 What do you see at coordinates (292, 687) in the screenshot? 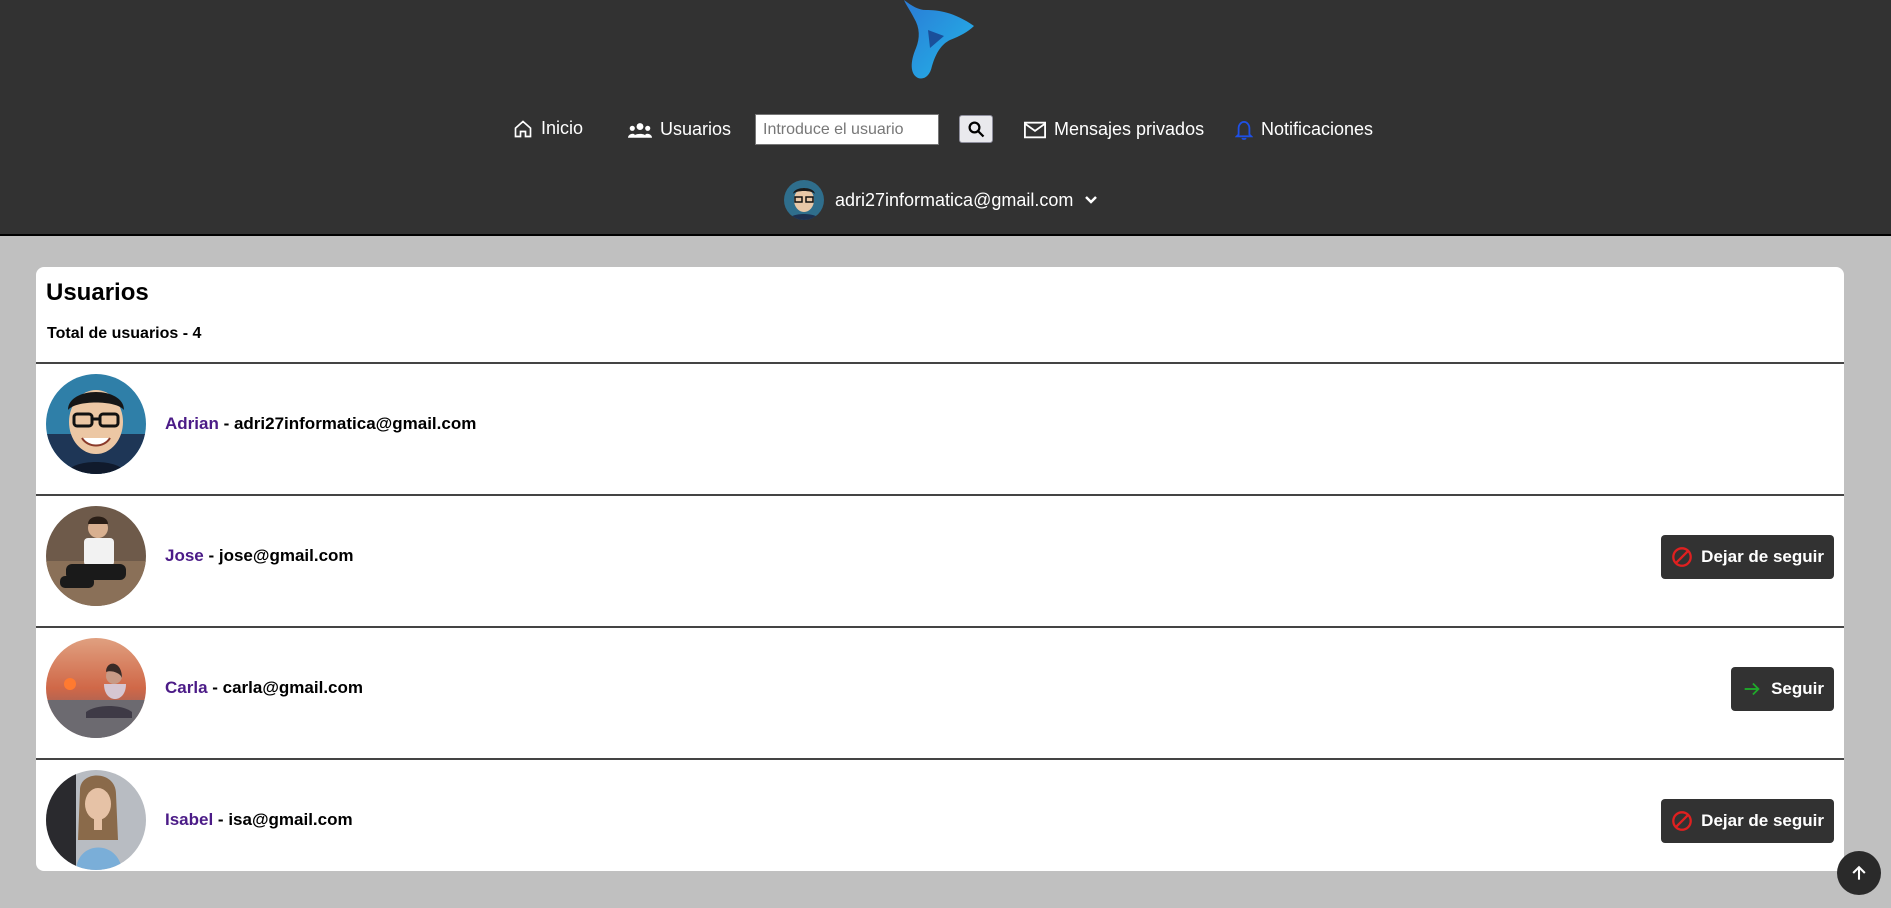
I see `user-email: carla@gmail.com` at bounding box center [292, 687].